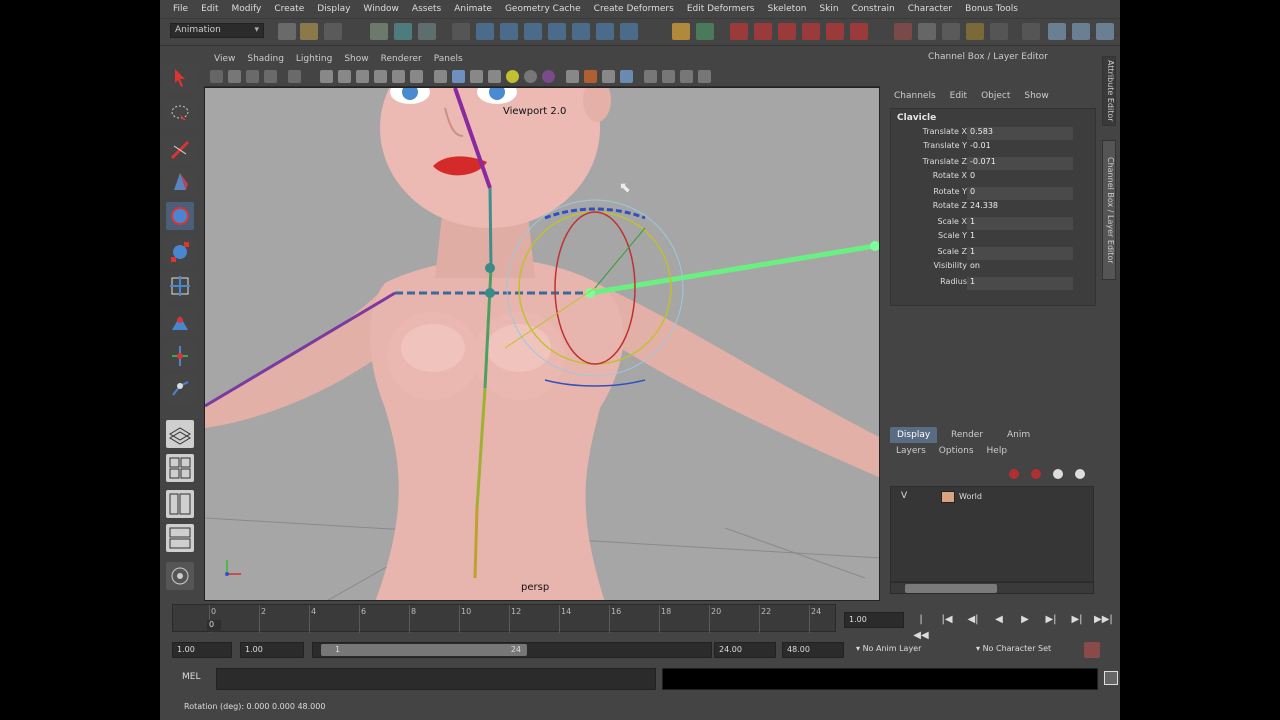 Image resolution: width=1280 pixels, height=720 pixels. What do you see at coordinates (931, 9) in the screenshot?
I see `menu-character: Character` at bounding box center [931, 9].